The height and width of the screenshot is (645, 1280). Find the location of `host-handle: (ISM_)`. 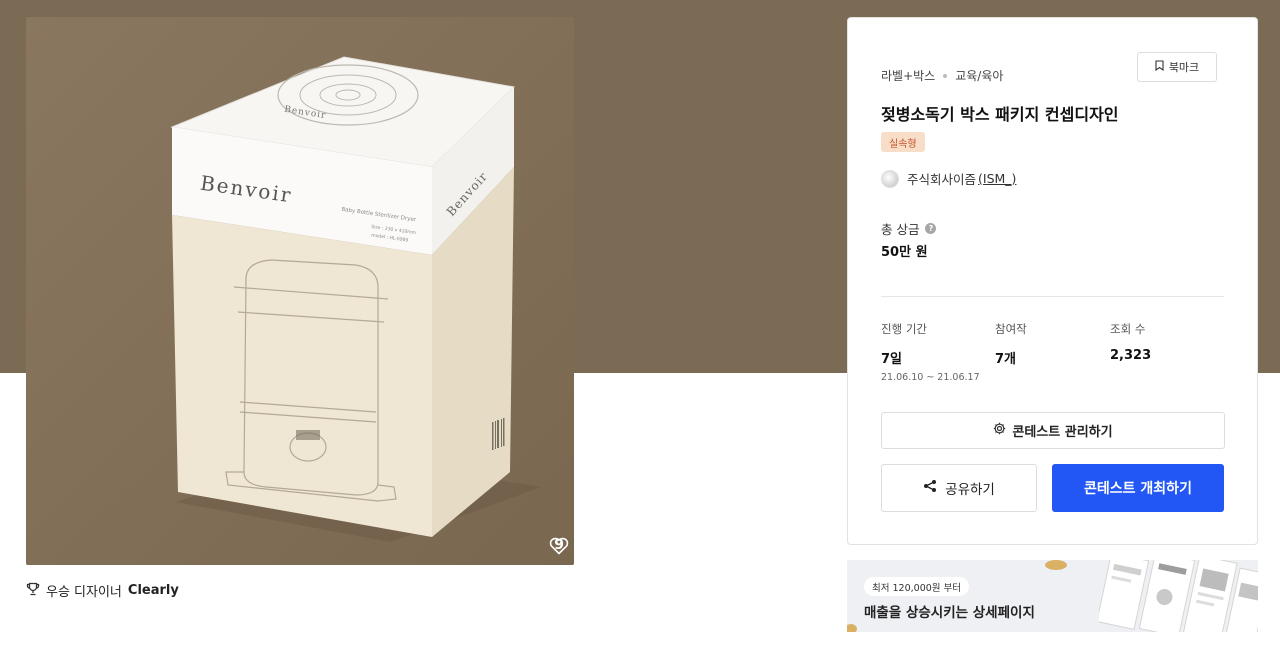

host-handle: (ISM_) is located at coordinates (997, 178).